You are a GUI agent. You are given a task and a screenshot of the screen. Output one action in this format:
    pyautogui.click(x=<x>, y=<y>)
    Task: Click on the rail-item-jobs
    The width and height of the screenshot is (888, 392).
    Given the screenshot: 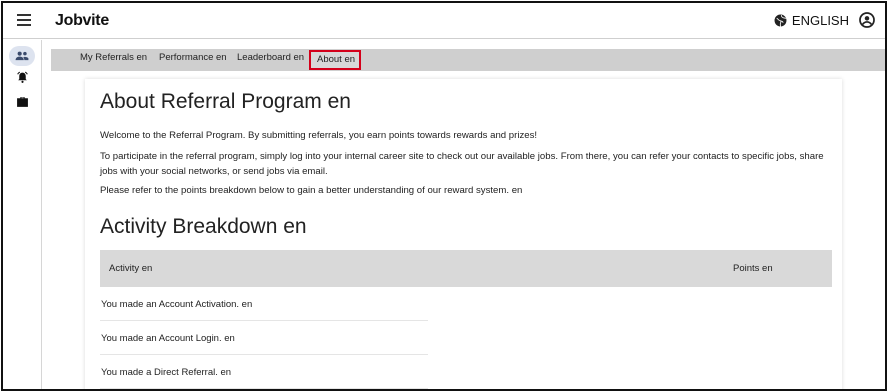 What is the action you would take?
    pyautogui.click(x=22, y=102)
    